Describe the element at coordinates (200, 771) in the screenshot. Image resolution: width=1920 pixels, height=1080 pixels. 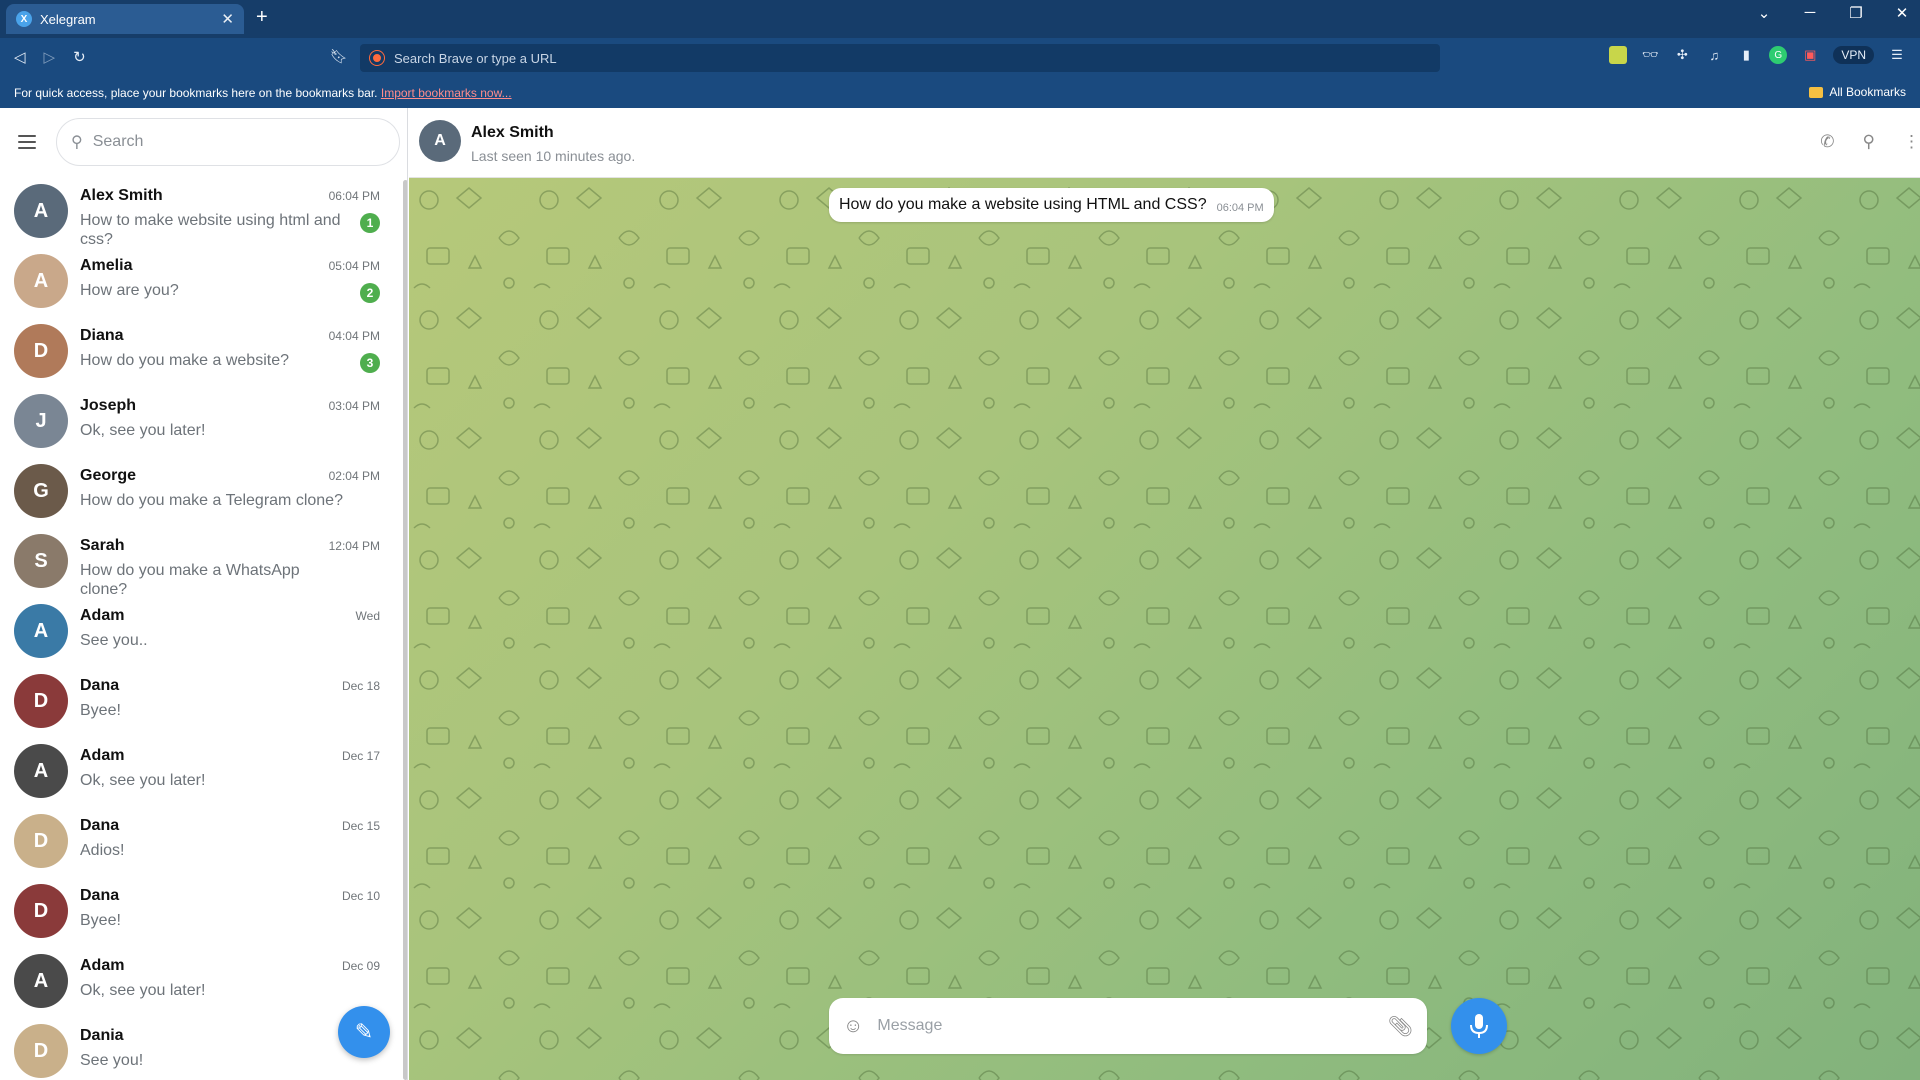
I see `chat-list-item: A Adam Ok, see you later! Dec 17` at that location.